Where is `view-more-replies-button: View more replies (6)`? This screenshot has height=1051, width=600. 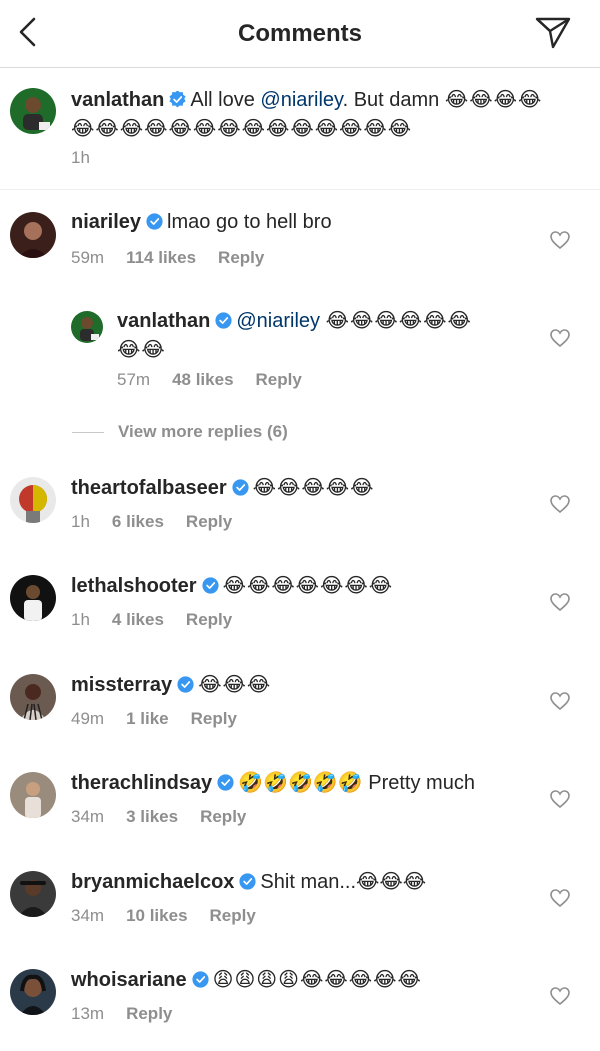
view-more-replies-button: View more replies (6) is located at coordinates (180, 432).